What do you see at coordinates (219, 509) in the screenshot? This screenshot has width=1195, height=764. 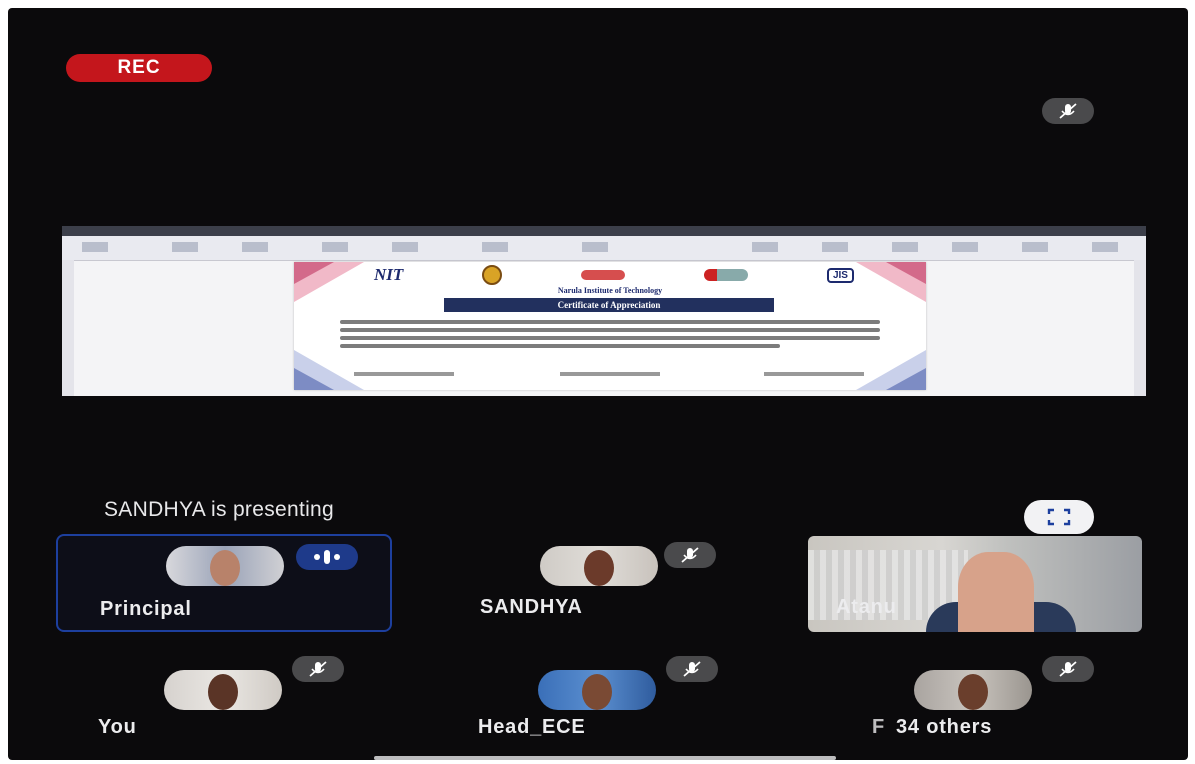 I see `presenting-label: SANDHYA is presenting` at bounding box center [219, 509].